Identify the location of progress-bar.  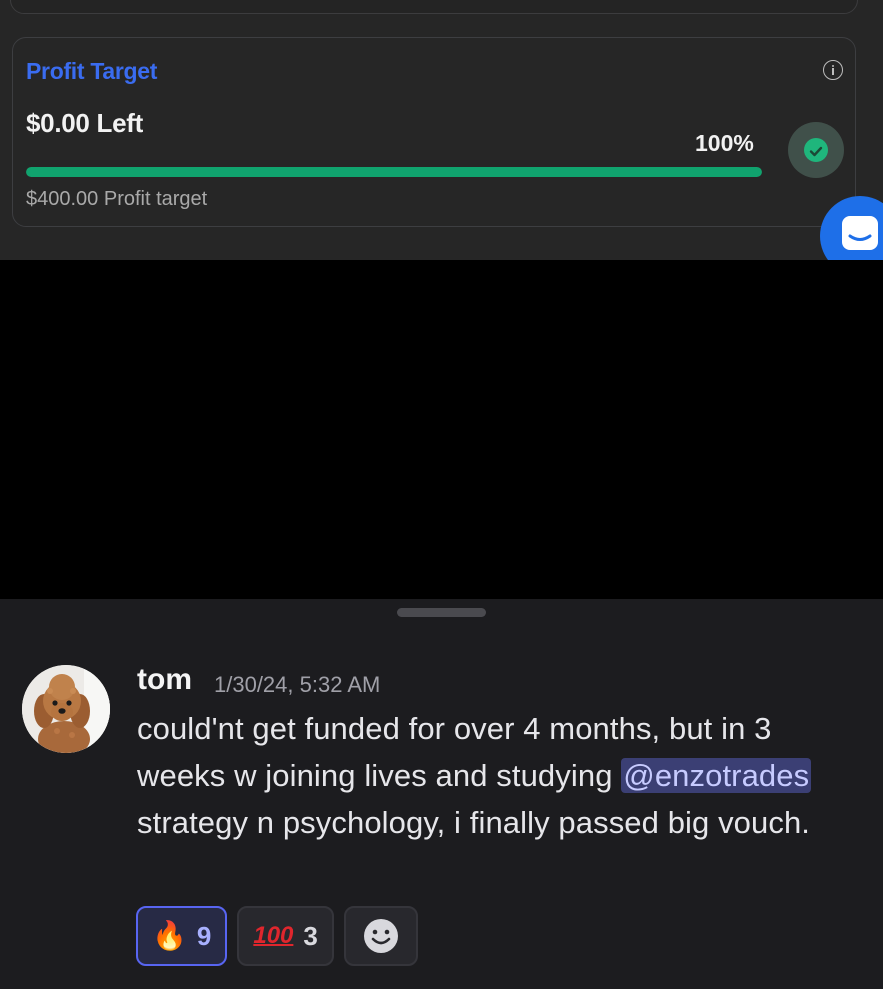
(394, 172).